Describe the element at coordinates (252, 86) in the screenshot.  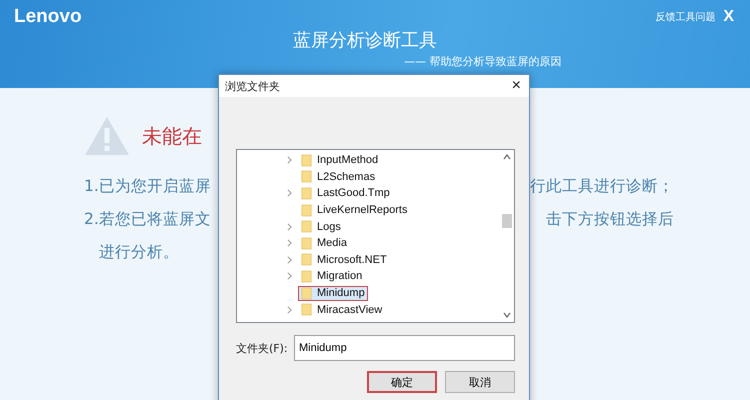
I see `dialog-title: 浏览文件夹` at that location.